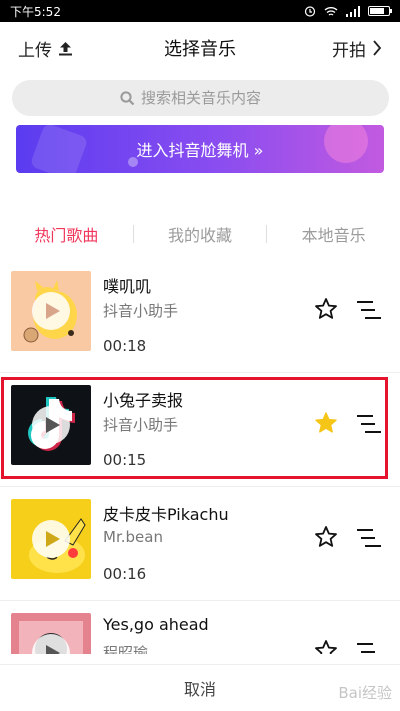 The width and height of the screenshot is (400, 711). I want to click on wifi-icon, so click(331, 11).